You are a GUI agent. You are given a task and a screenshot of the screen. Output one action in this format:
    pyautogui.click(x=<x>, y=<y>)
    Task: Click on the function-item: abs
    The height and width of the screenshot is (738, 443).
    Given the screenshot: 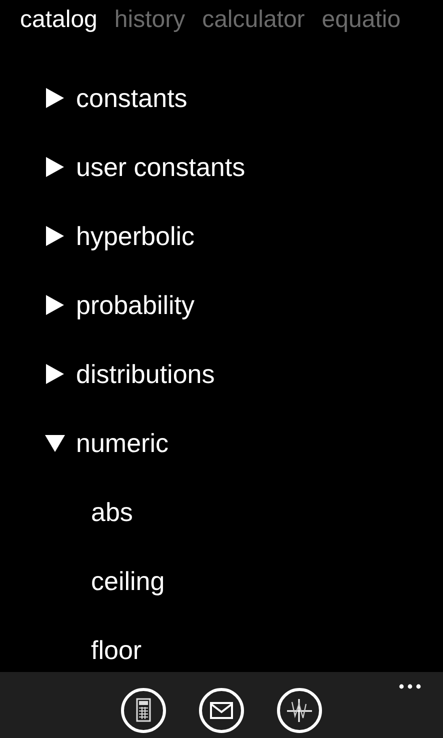 What is the action you would take?
    pyautogui.click(x=112, y=511)
    